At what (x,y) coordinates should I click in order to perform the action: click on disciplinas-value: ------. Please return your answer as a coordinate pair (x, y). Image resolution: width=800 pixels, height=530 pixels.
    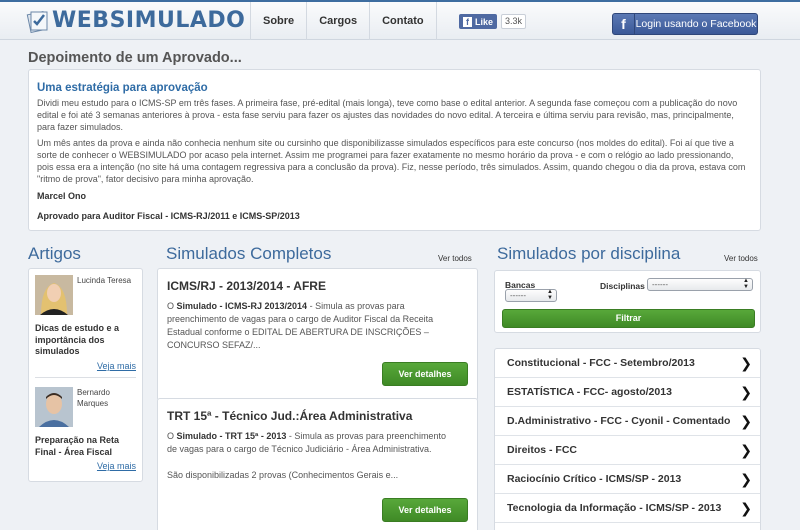
    Looking at the image, I should click on (660, 284).